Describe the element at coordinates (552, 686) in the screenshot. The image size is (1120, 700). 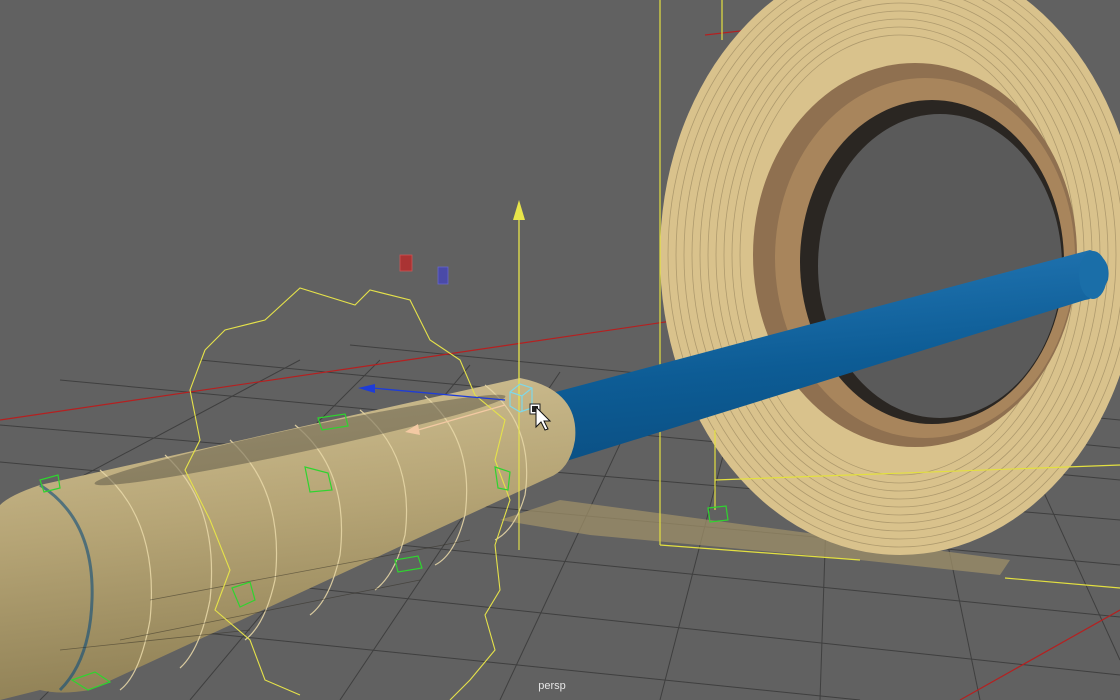
I see `camera-name-label: persp` at that location.